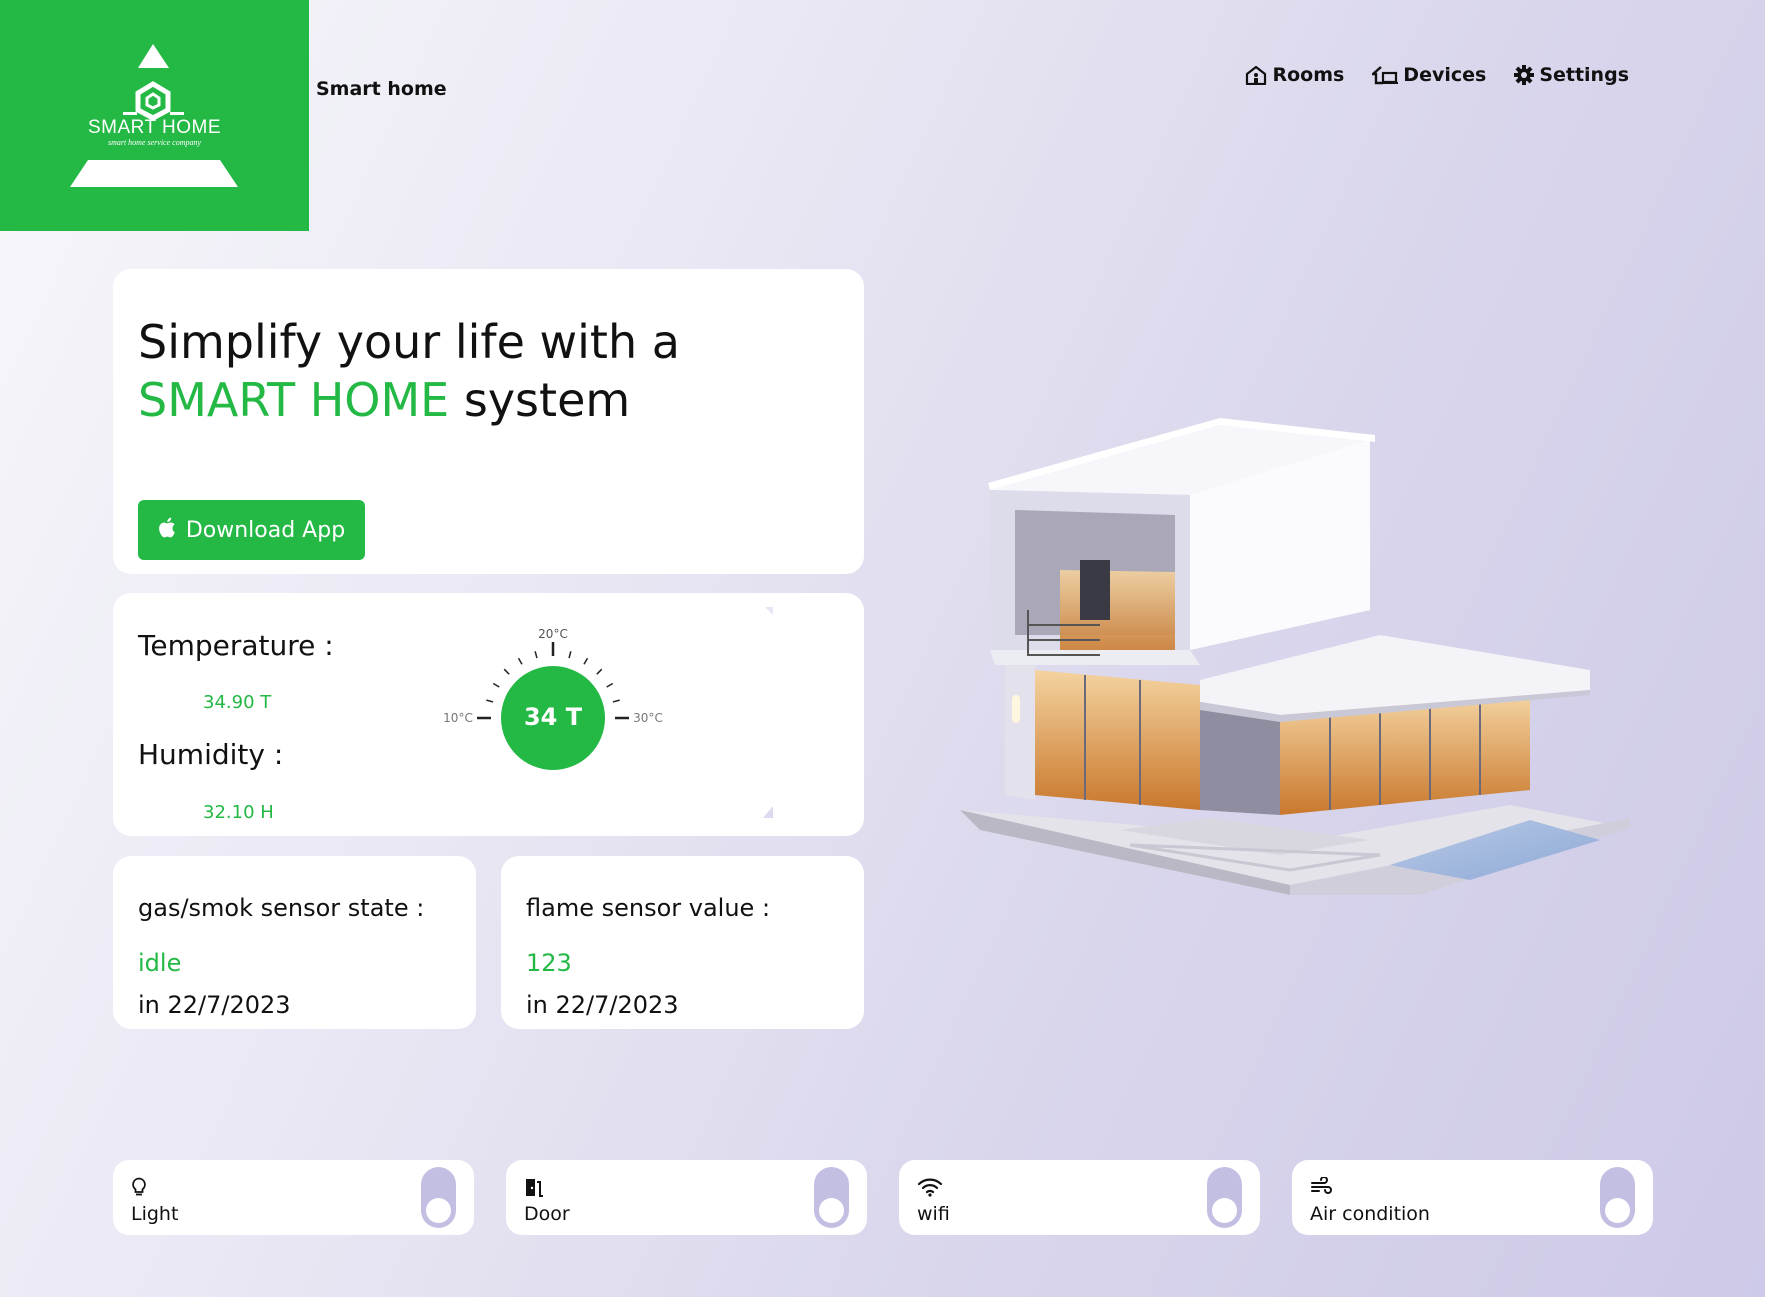 The height and width of the screenshot is (1297, 1765). What do you see at coordinates (281, 908) in the screenshot?
I see `gas-sensor-title: gas/smok sensor state :` at bounding box center [281, 908].